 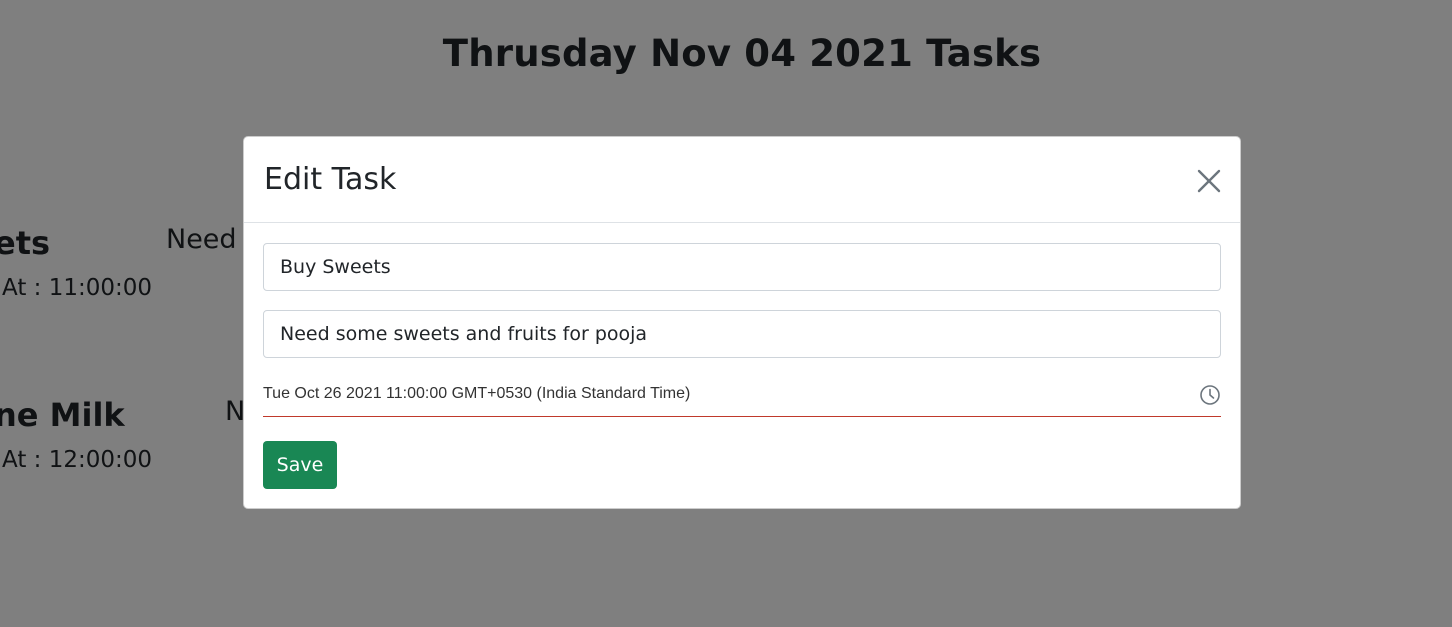 What do you see at coordinates (1210, 395) in the screenshot?
I see `clock-icon` at bounding box center [1210, 395].